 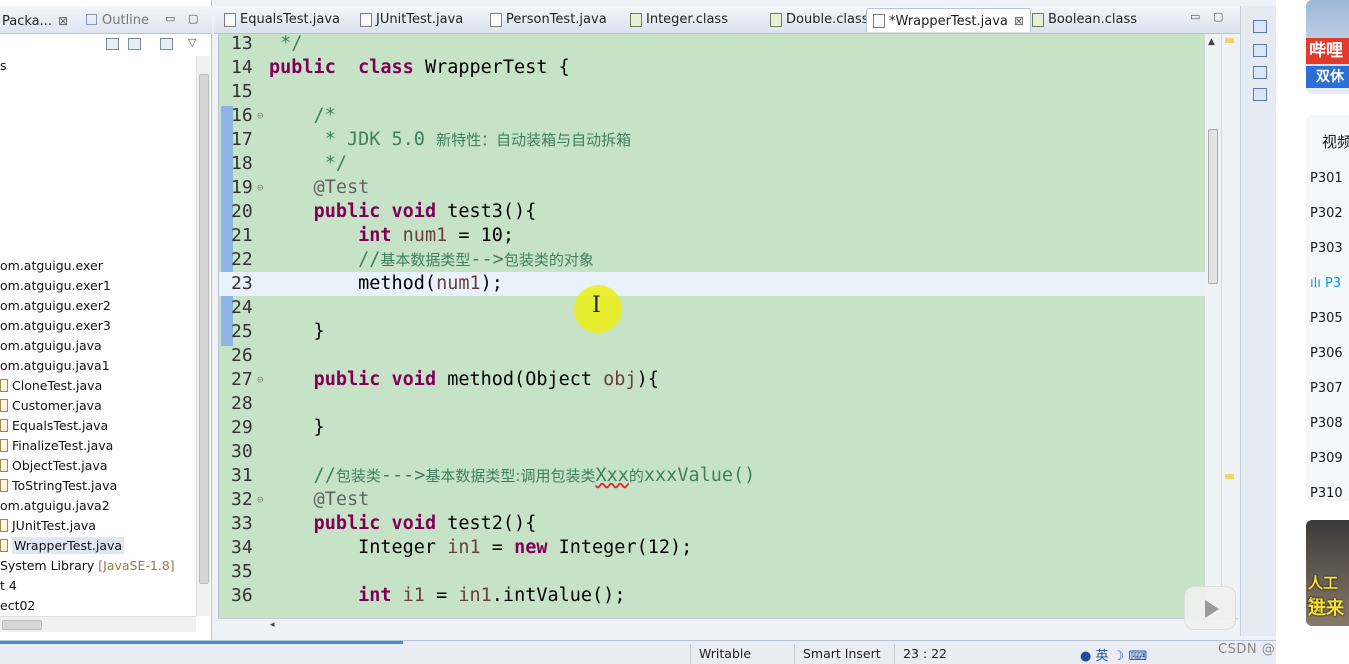 What do you see at coordinates (714, 596) in the screenshot?
I see `code-line: 36 int i1 = in1.intValue();` at bounding box center [714, 596].